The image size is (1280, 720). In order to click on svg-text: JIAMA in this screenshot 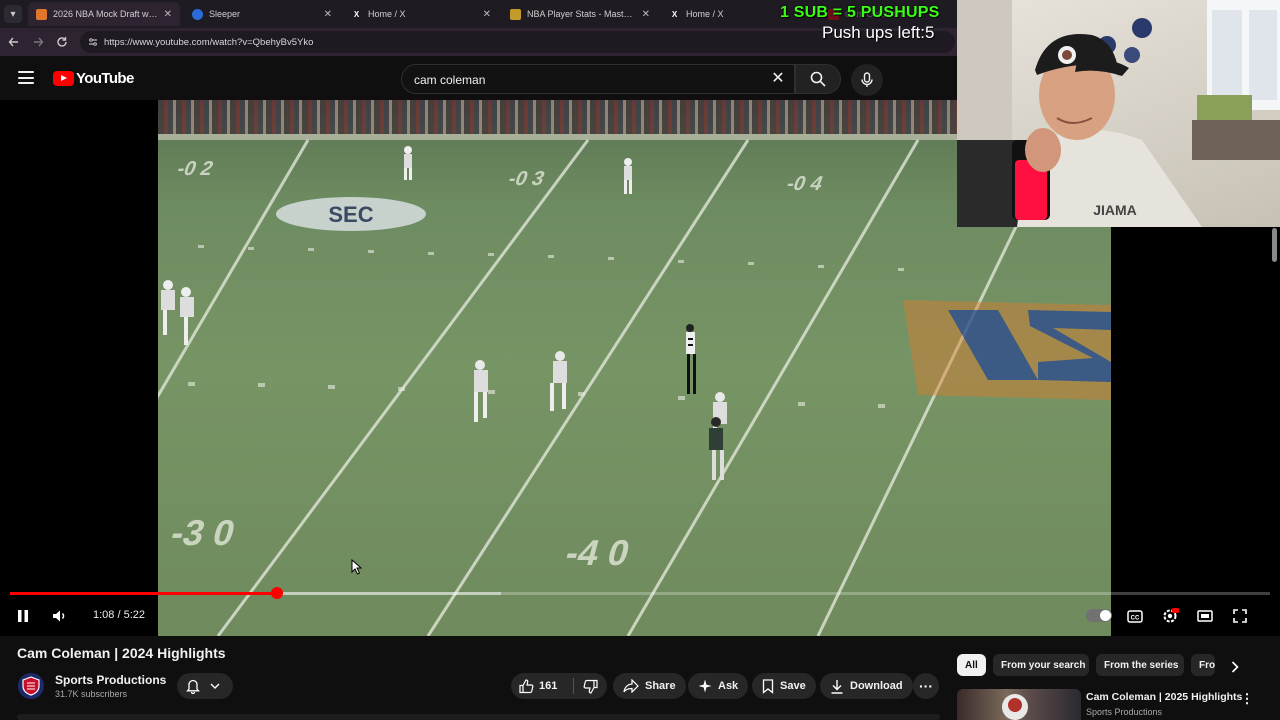, I will do `click(1115, 210)`.